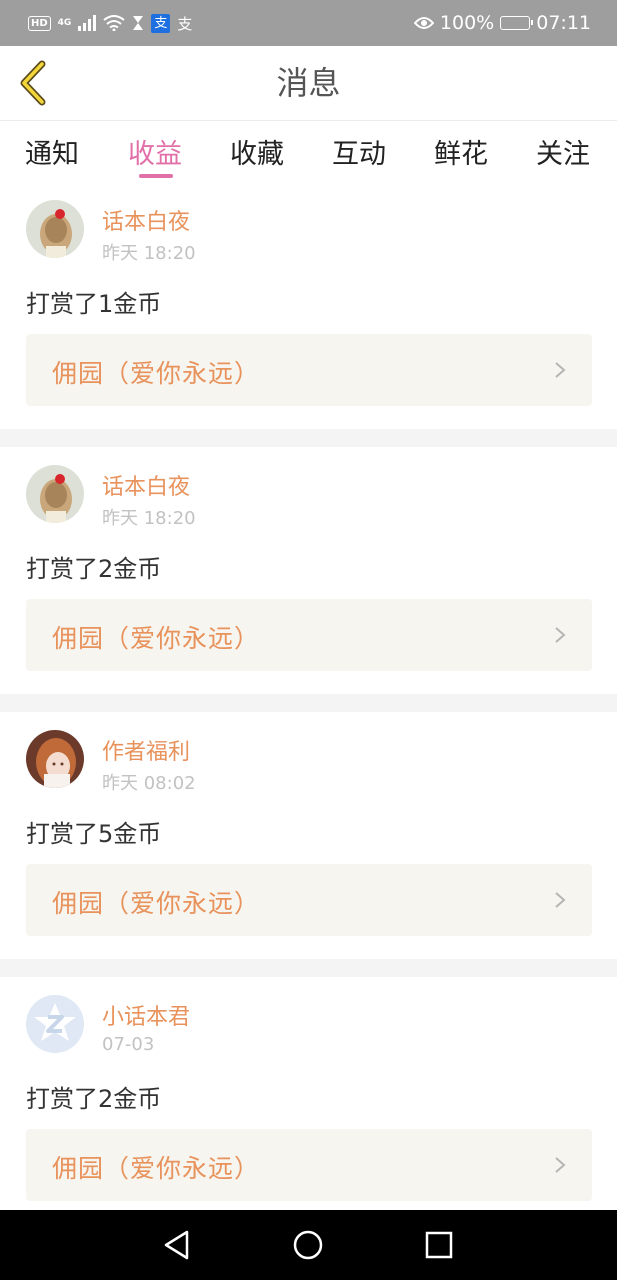 This screenshot has width=617, height=1280. Describe the element at coordinates (467, 23) in the screenshot. I see `battery-percent: 100%` at that location.